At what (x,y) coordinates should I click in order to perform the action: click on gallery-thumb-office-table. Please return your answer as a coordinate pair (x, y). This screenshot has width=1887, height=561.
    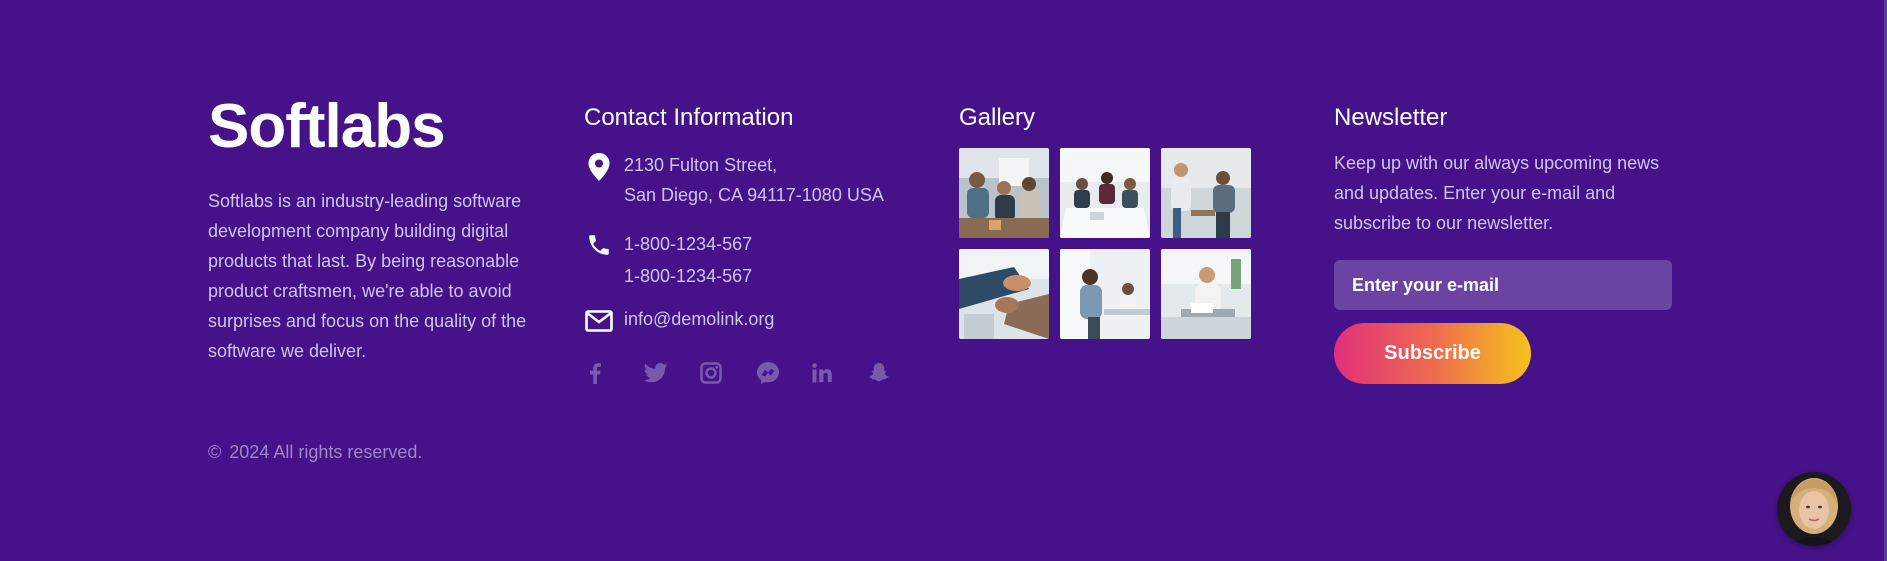
    Looking at the image, I should click on (1105, 193).